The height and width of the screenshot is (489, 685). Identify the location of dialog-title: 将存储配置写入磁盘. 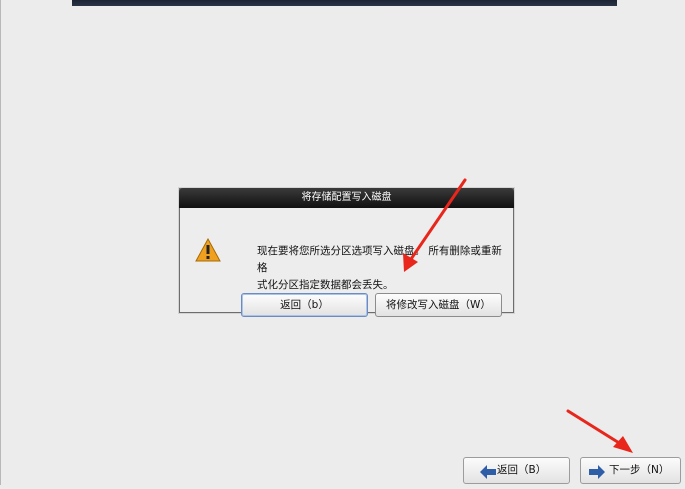
(346, 198).